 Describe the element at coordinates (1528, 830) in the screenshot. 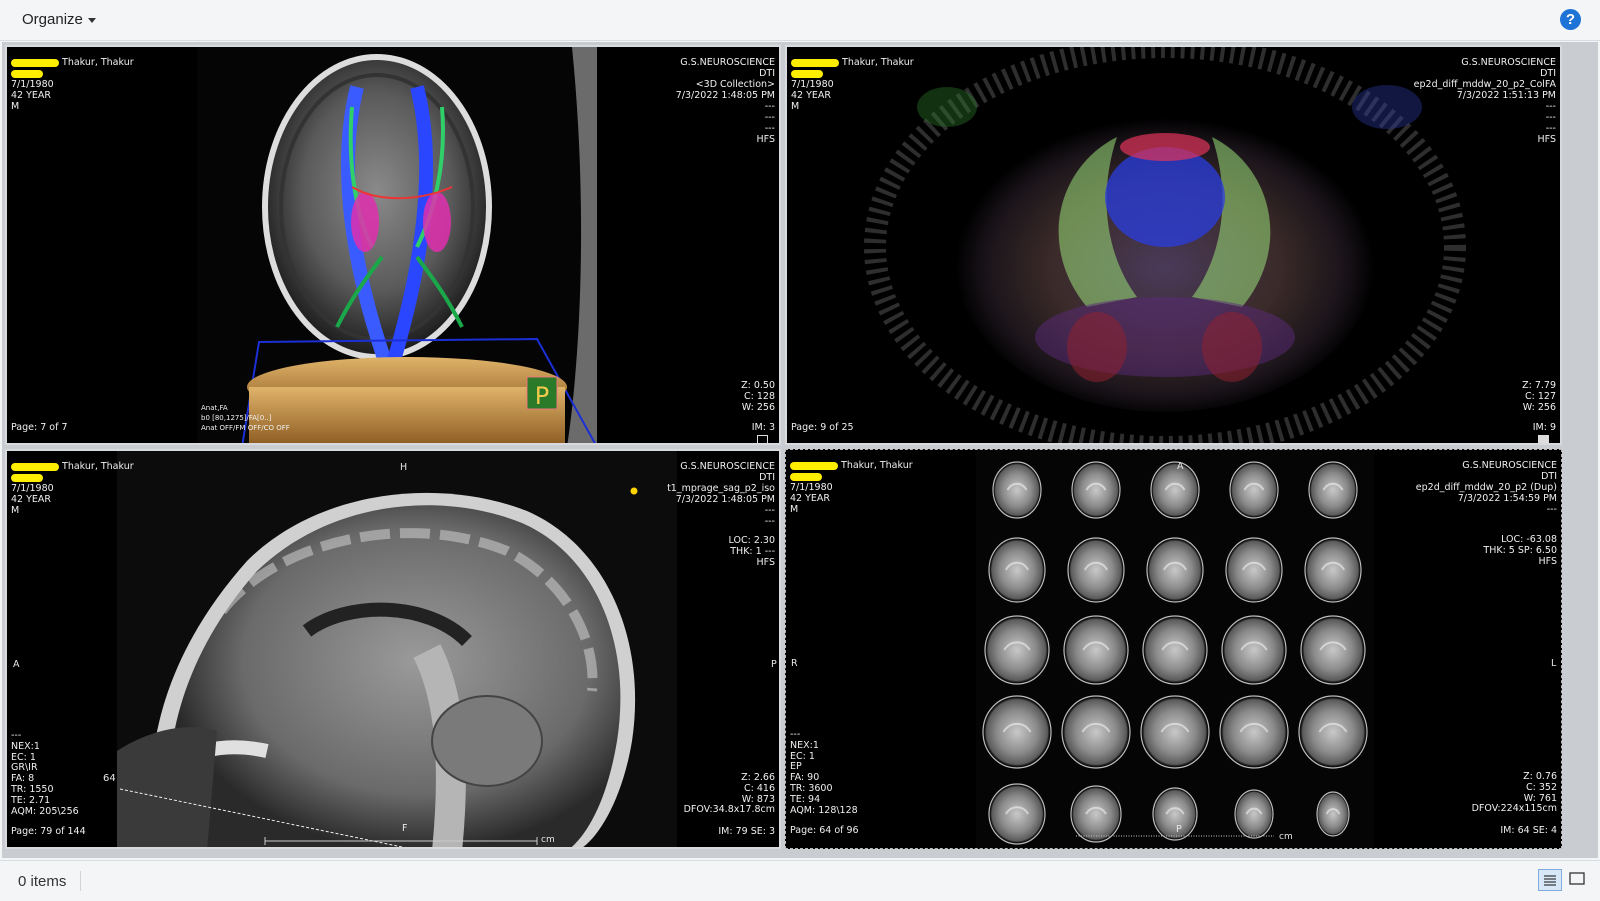

I see `image-number: IM: 64 SE: 4` at that location.